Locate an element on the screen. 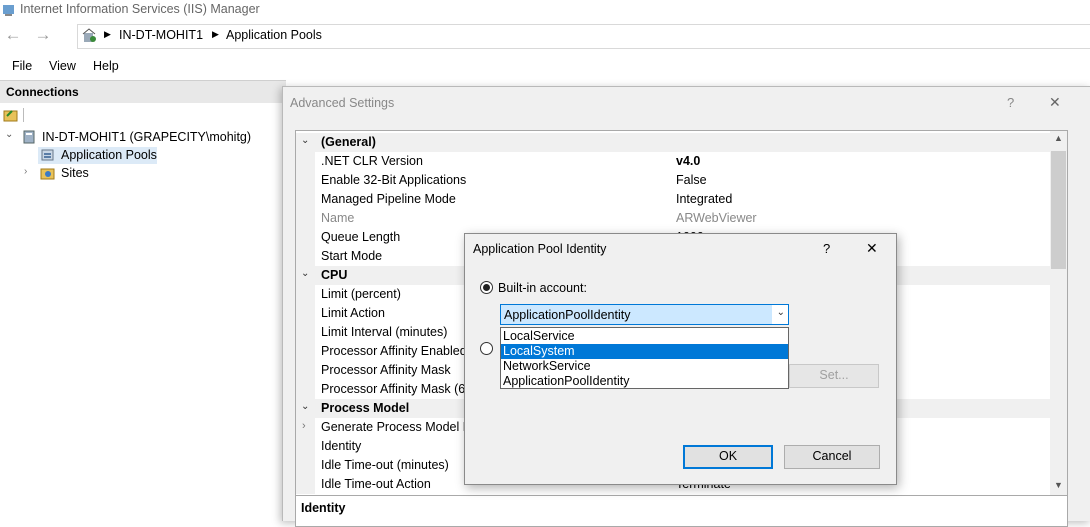 Image resolution: width=1090 pixels, height=527 pixels. menu-bar: File View Help is located at coordinates (545, 66).